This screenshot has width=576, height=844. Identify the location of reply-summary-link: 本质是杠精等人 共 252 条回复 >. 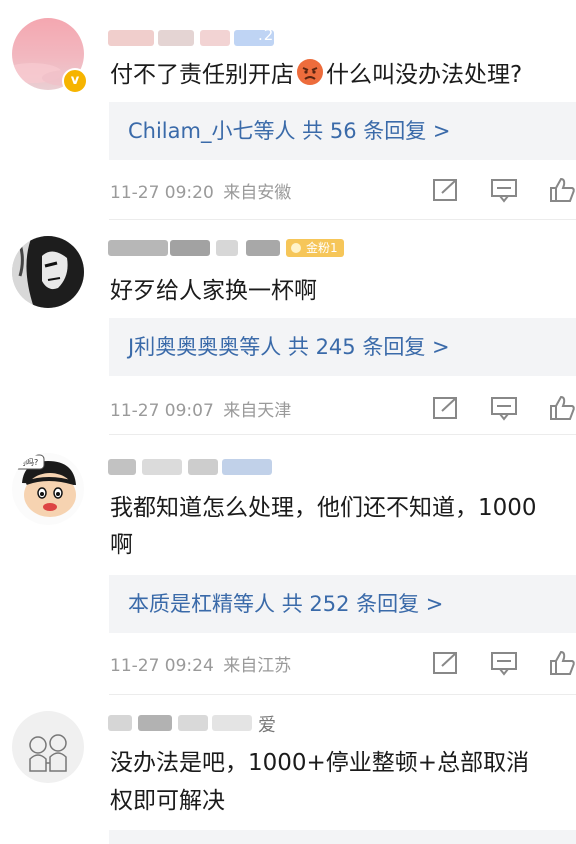
(342, 604).